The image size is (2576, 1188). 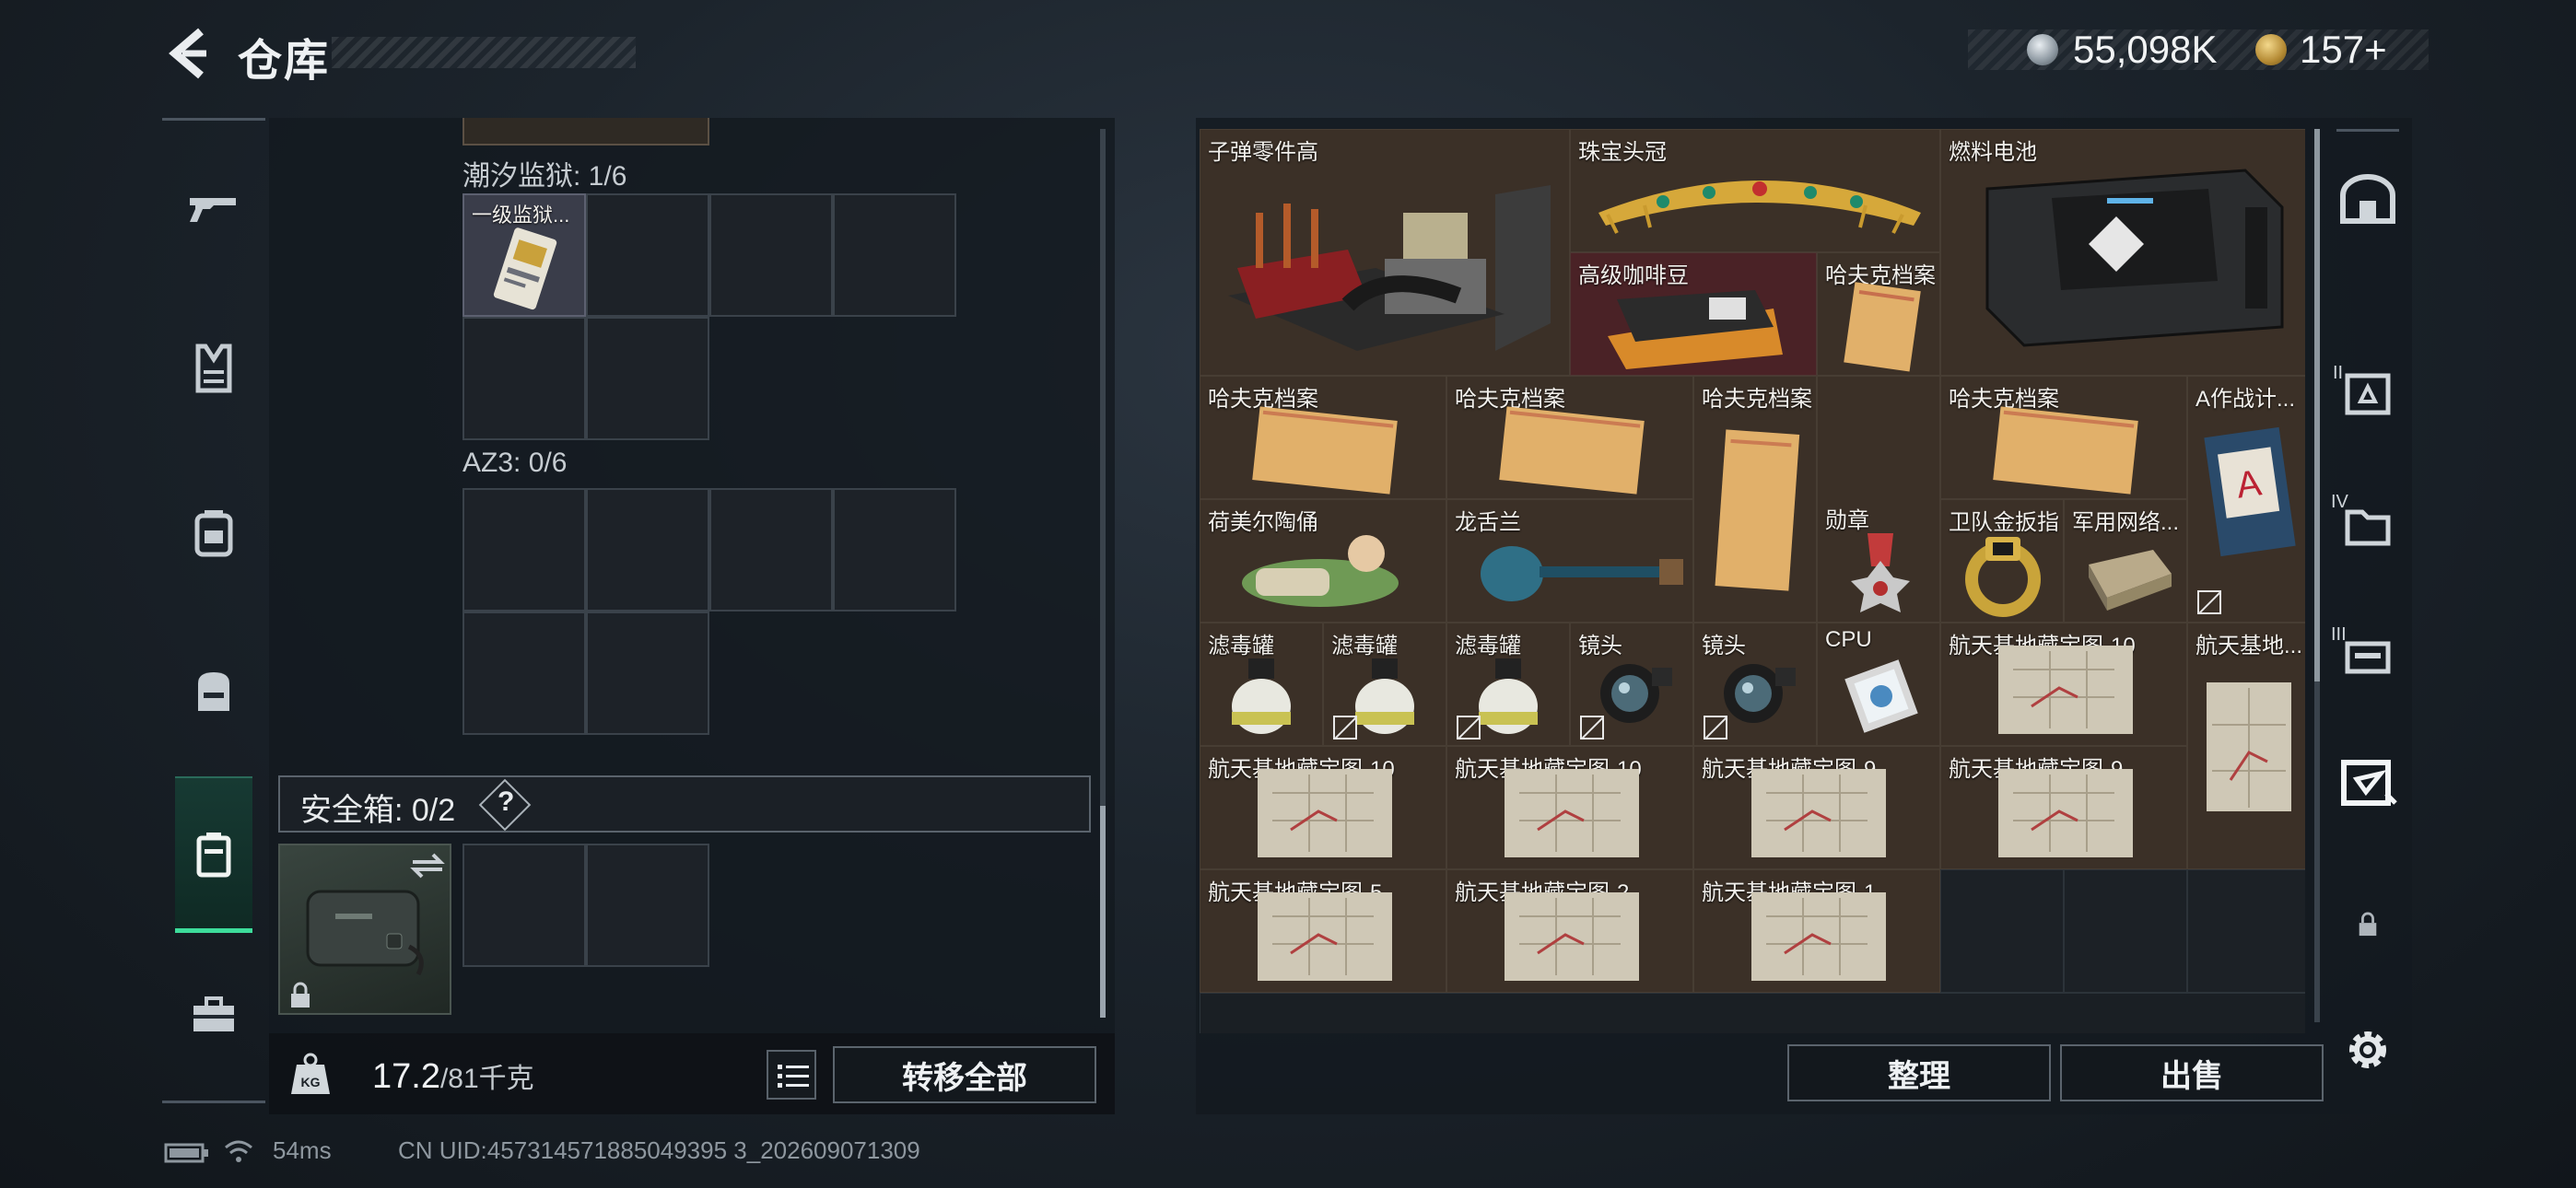 I want to click on network-processor-image, so click(x=2130, y=580).